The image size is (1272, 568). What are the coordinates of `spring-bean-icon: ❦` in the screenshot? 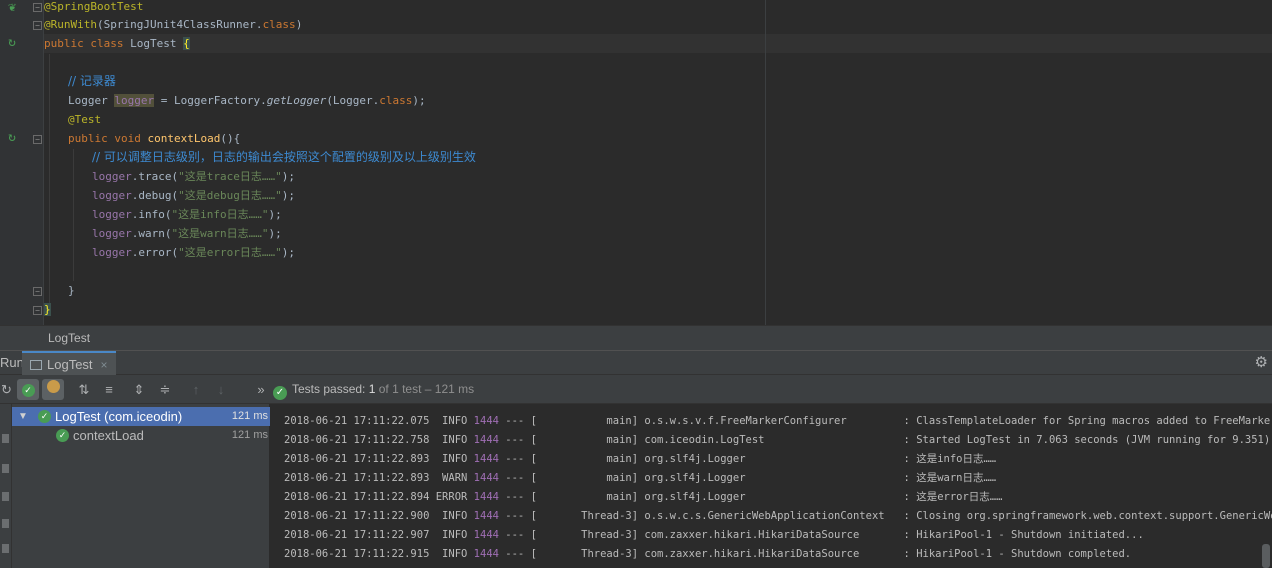 It's located at (12, 8).